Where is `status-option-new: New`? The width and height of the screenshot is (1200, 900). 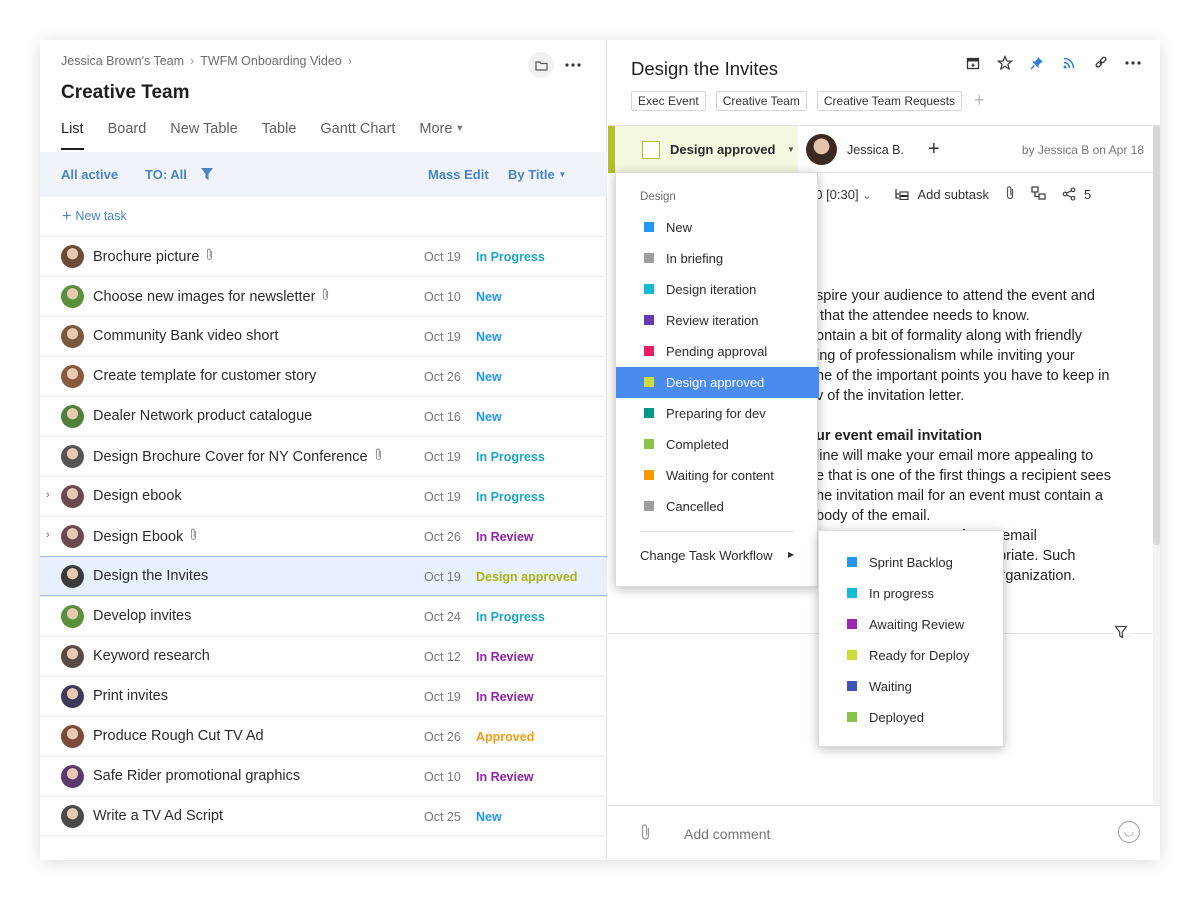
status-option-new: New is located at coordinates (717, 227).